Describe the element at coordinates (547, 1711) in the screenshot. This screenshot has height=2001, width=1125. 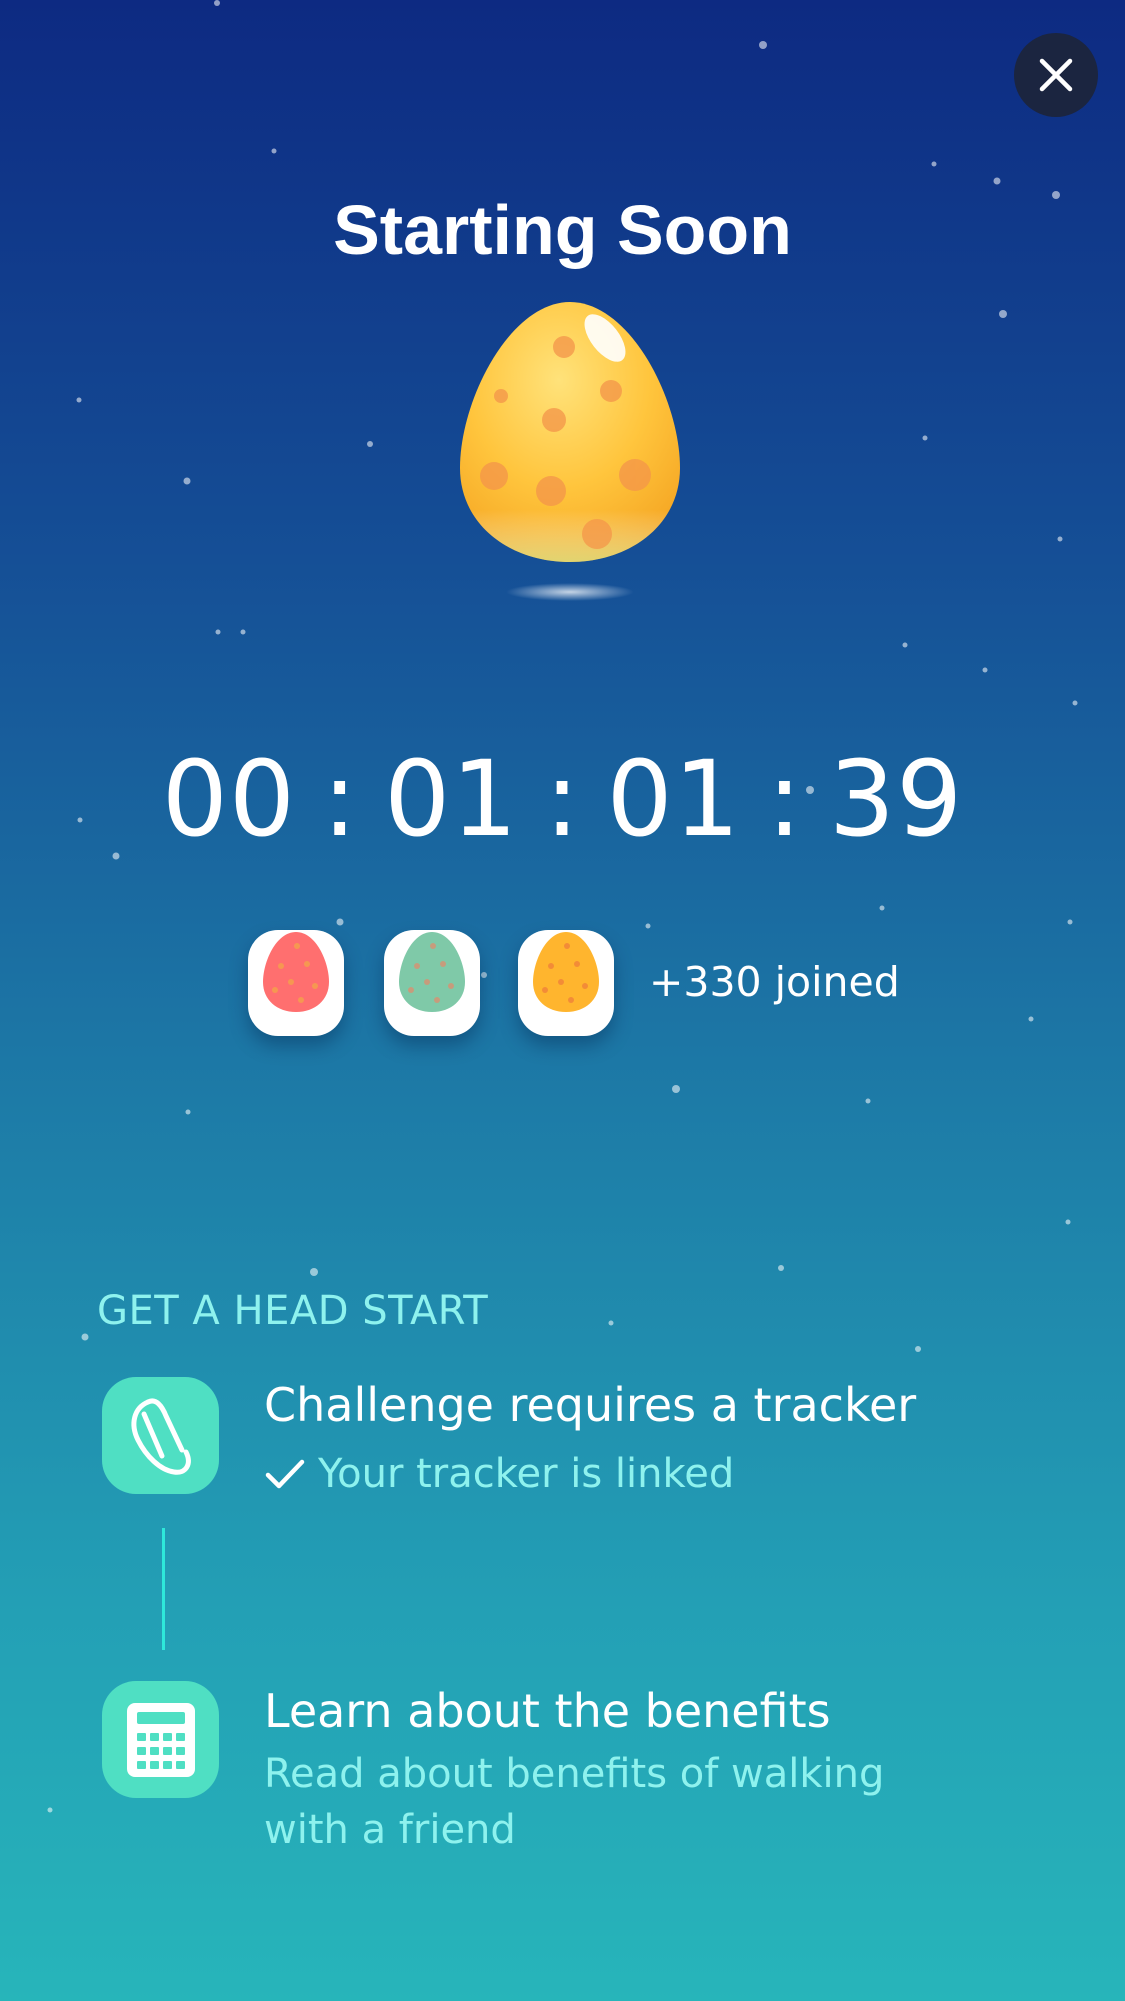
I see `benefits-step-title: Learn about the benefits` at that location.